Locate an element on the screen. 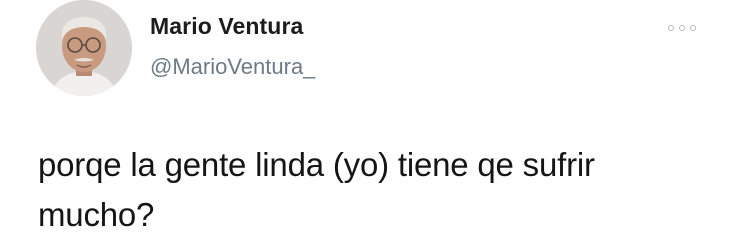  avatar is located at coordinates (84, 48).